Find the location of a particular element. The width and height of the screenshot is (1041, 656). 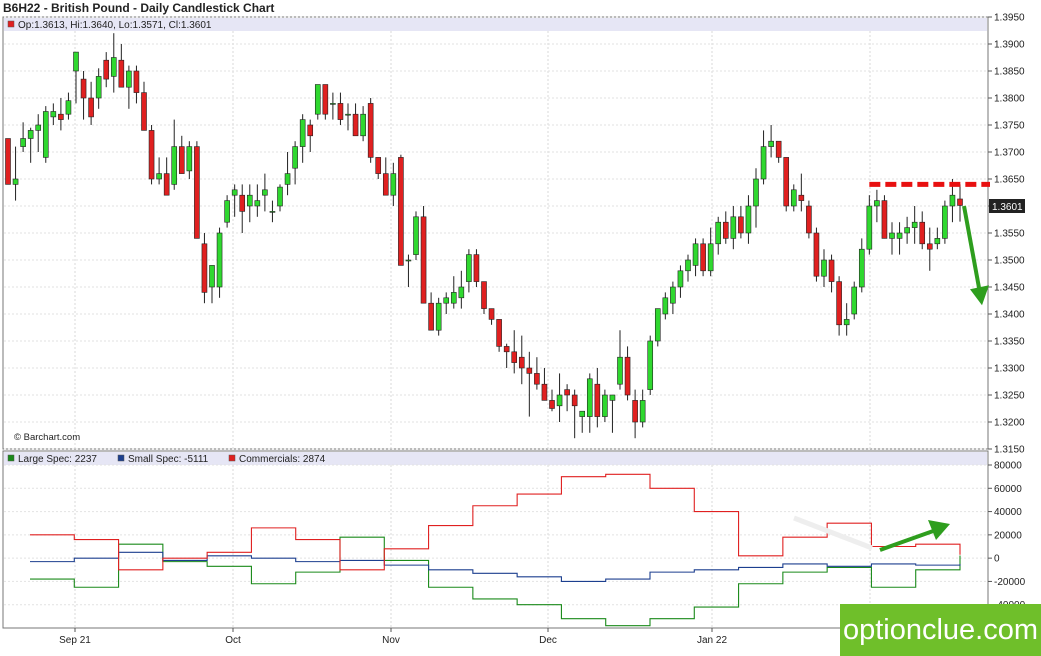

x-tick-label: Oct is located at coordinates (233, 640).